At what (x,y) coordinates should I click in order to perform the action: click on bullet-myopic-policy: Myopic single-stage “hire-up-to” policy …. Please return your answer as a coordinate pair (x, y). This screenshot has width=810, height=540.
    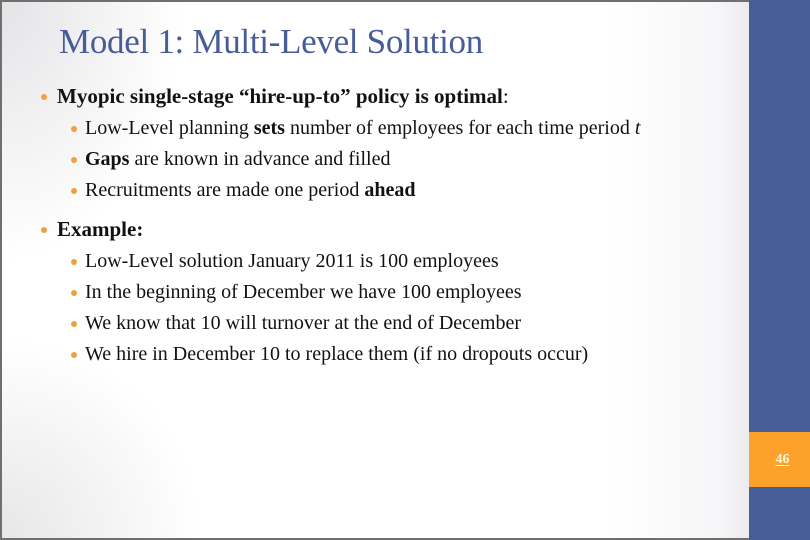
    Looking at the image, I should click on (350, 96).